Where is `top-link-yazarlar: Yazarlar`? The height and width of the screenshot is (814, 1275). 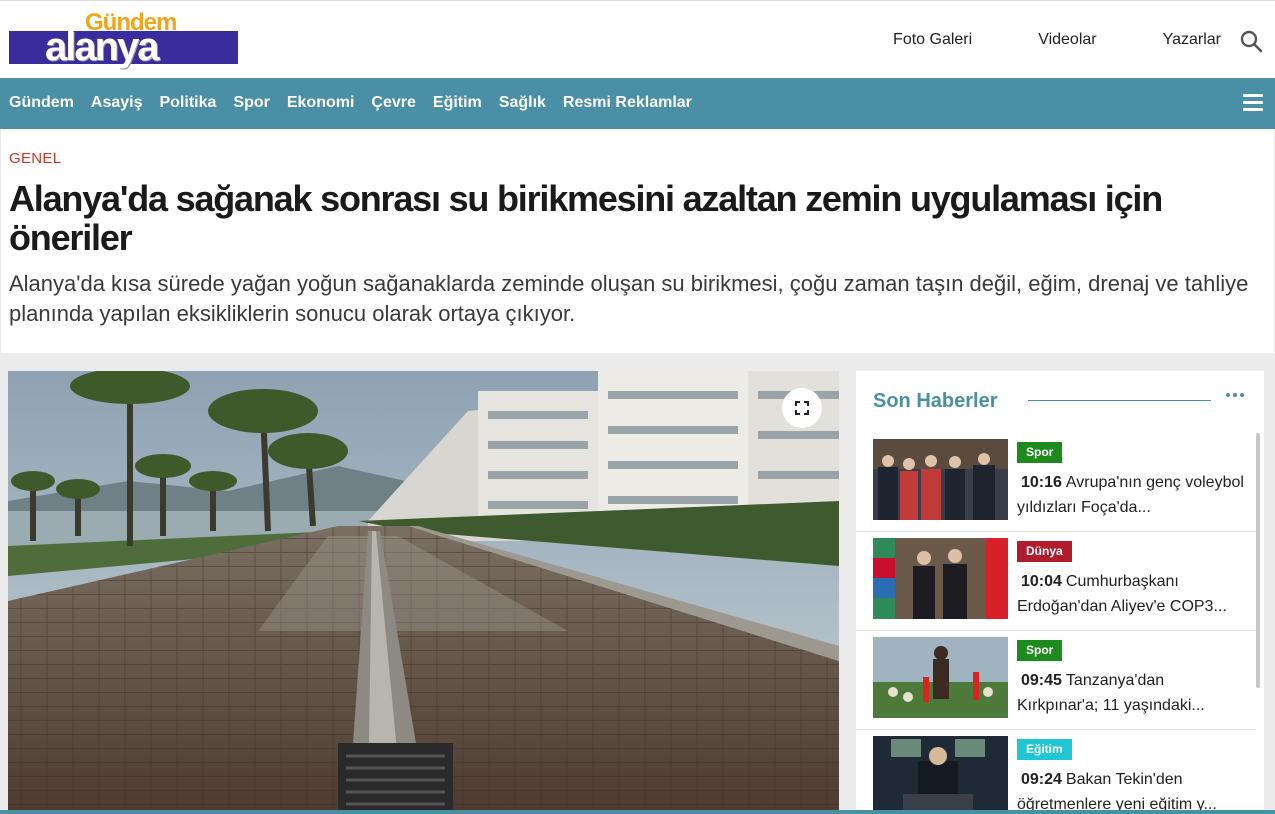 top-link-yazarlar: Yazarlar is located at coordinates (1192, 40).